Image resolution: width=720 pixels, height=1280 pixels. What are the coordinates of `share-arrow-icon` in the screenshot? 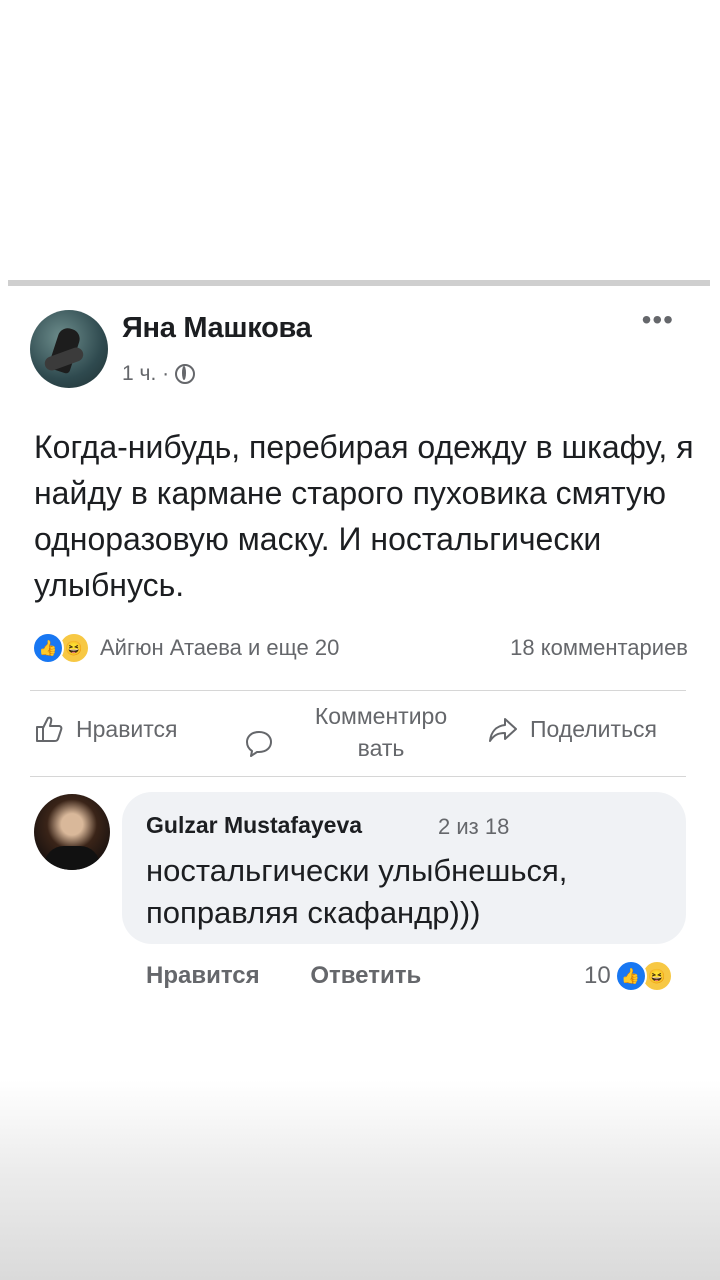 It's located at (503, 730).